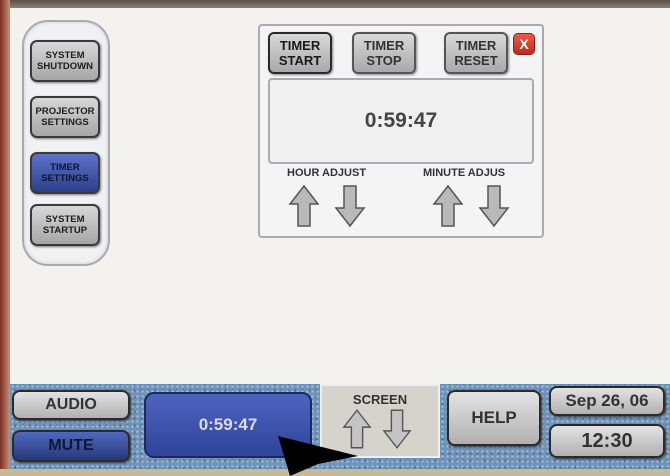 This screenshot has height=476, width=670. I want to click on projector-settings-button: PROJECTOR SETTINGS, so click(65, 117).